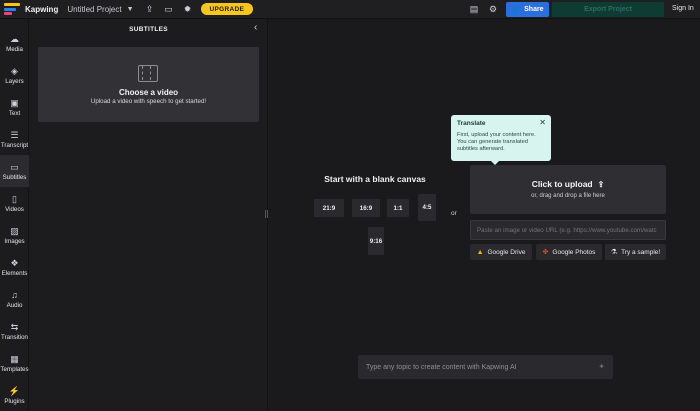  Describe the element at coordinates (14, 241) in the screenshot. I see `rail-label: Images` at that location.